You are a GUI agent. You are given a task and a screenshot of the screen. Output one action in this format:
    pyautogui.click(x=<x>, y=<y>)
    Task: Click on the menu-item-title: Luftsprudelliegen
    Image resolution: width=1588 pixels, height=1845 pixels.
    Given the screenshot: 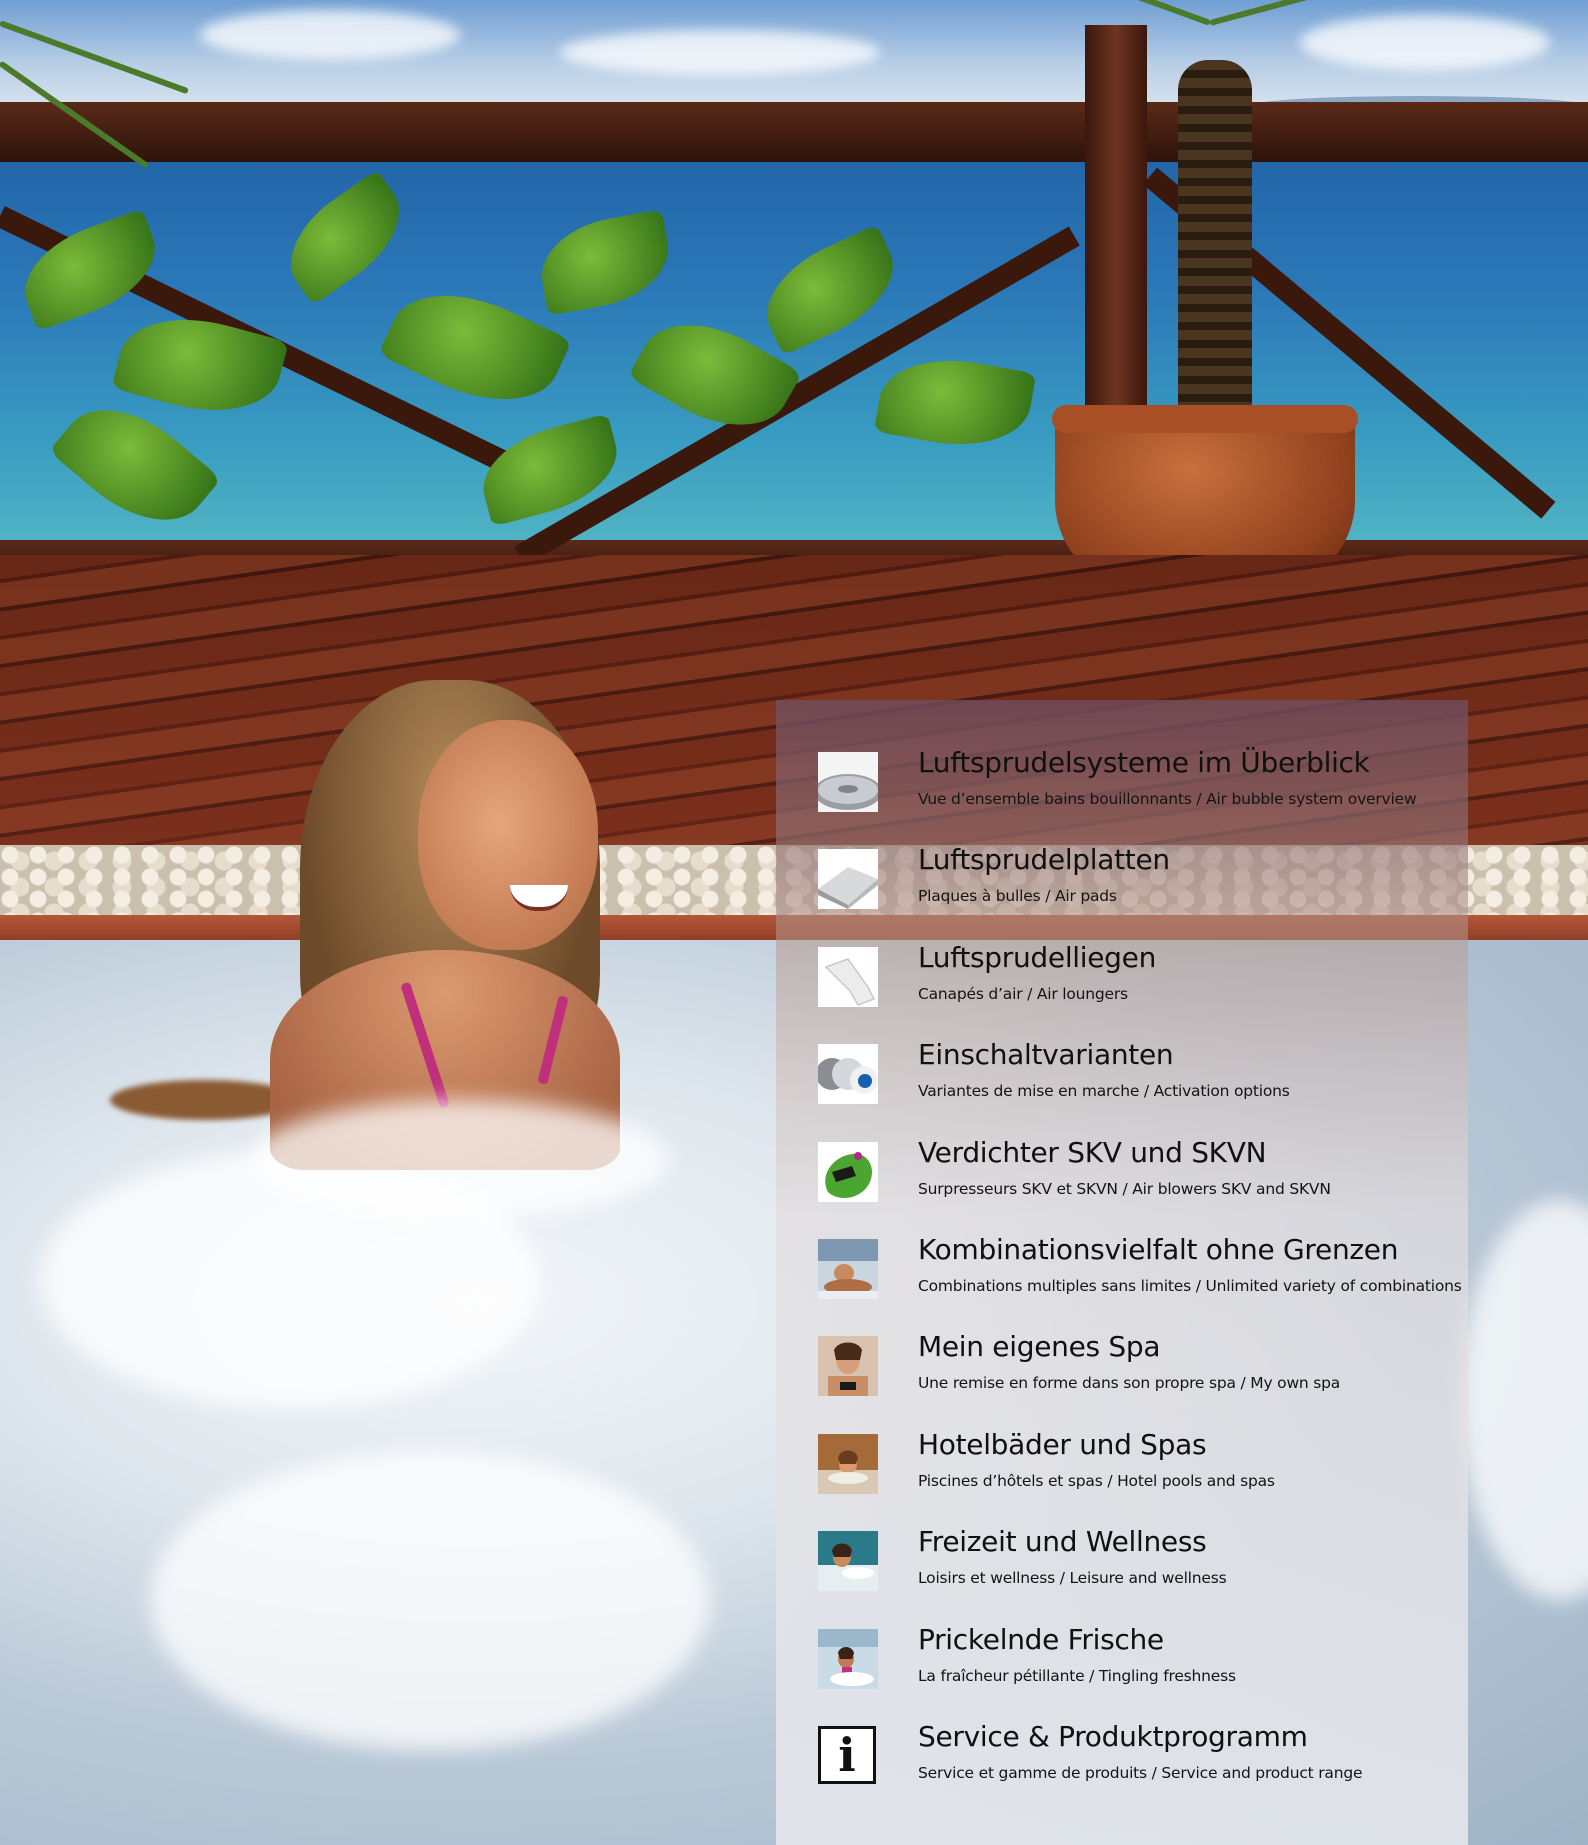 What is the action you would take?
    pyautogui.click(x=1037, y=957)
    